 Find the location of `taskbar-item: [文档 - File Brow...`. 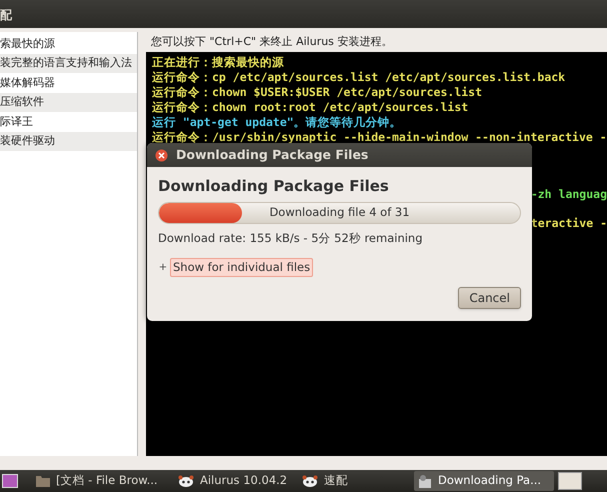

taskbar-item: [文档 - File Brow... is located at coordinates (103, 481).